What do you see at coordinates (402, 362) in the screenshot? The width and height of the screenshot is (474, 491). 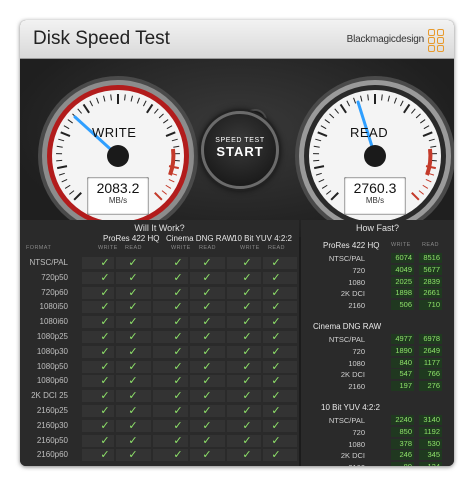 I see `how-fast-write-value: 840` at bounding box center [402, 362].